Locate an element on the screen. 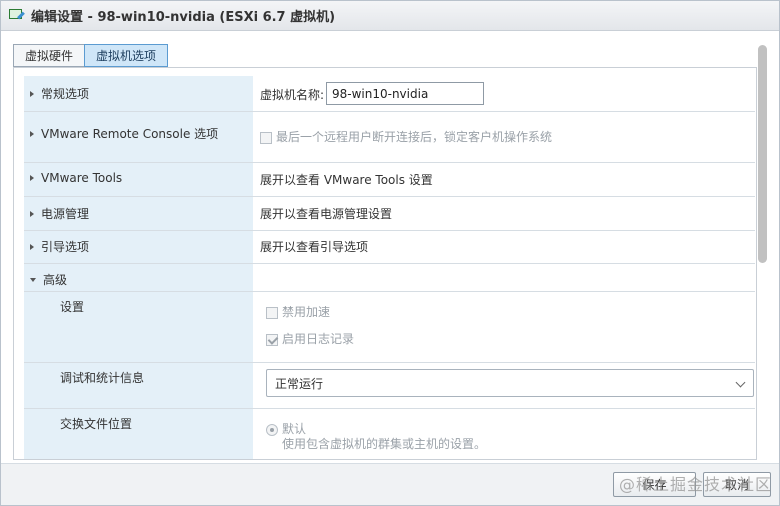 The height and width of the screenshot is (506, 780). row-power-management: 电源管理 展开以查看电源管理设置 is located at coordinates (389, 214).